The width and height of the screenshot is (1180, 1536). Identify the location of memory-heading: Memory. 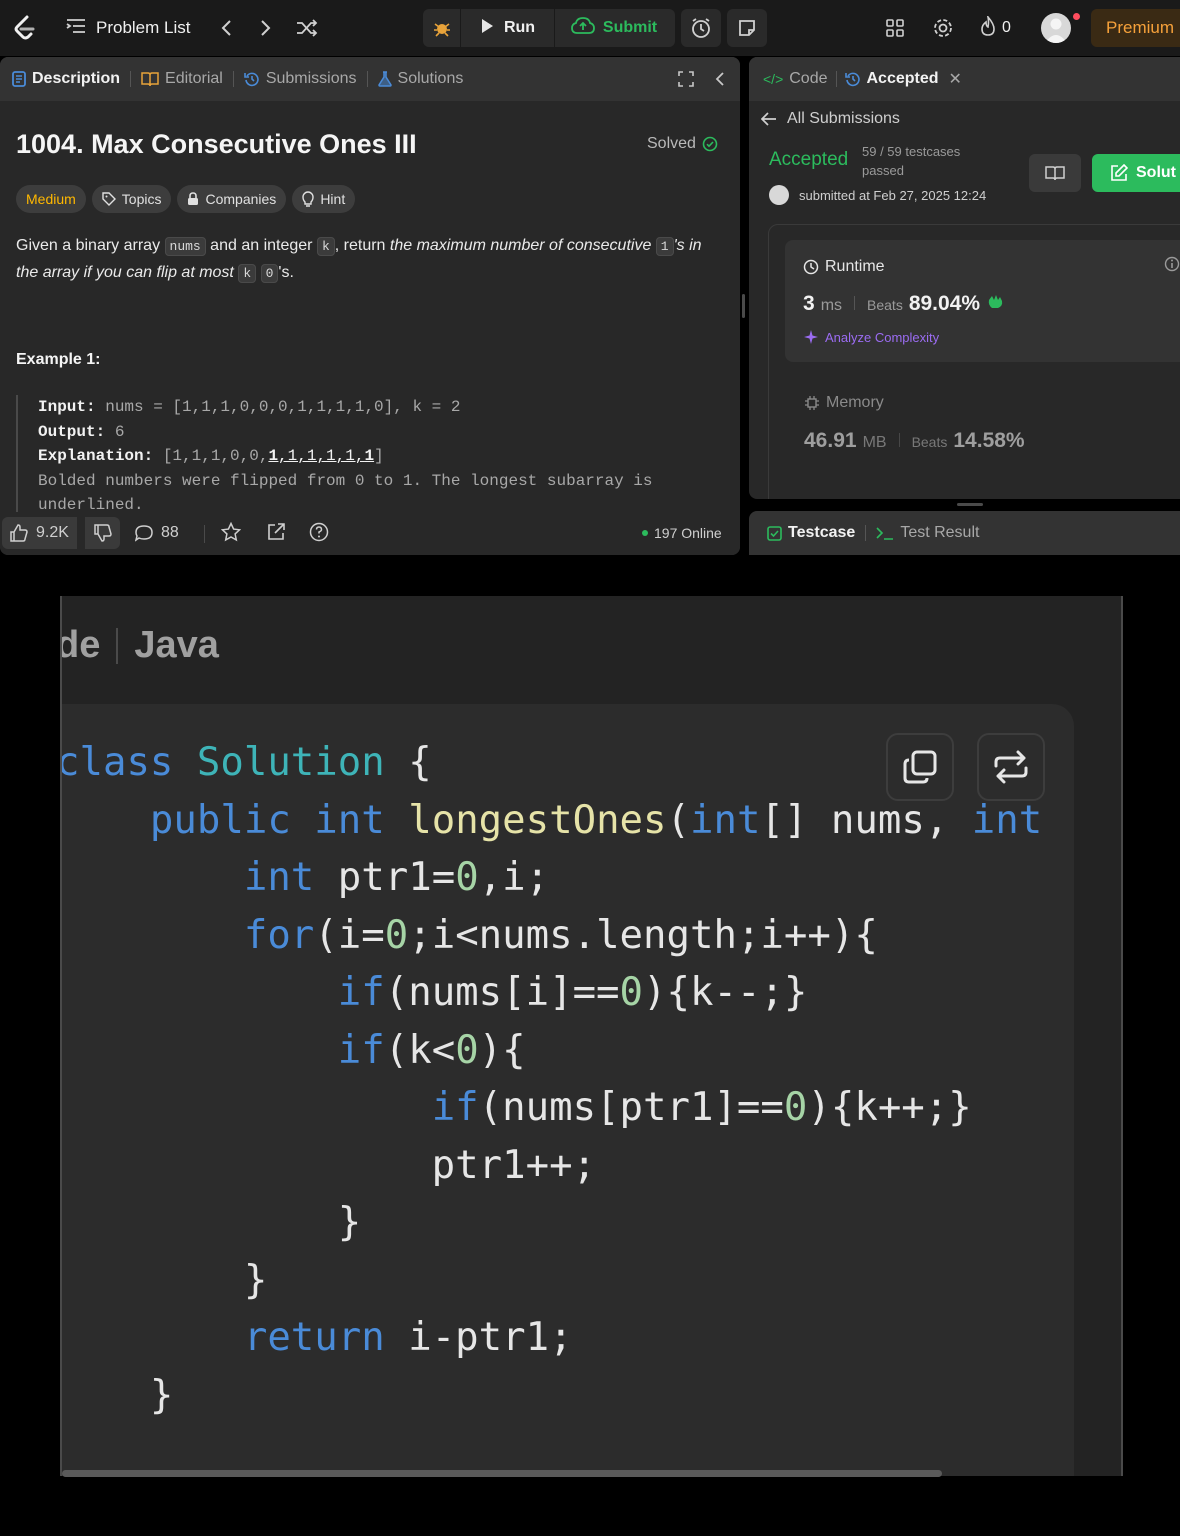
(844, 403).